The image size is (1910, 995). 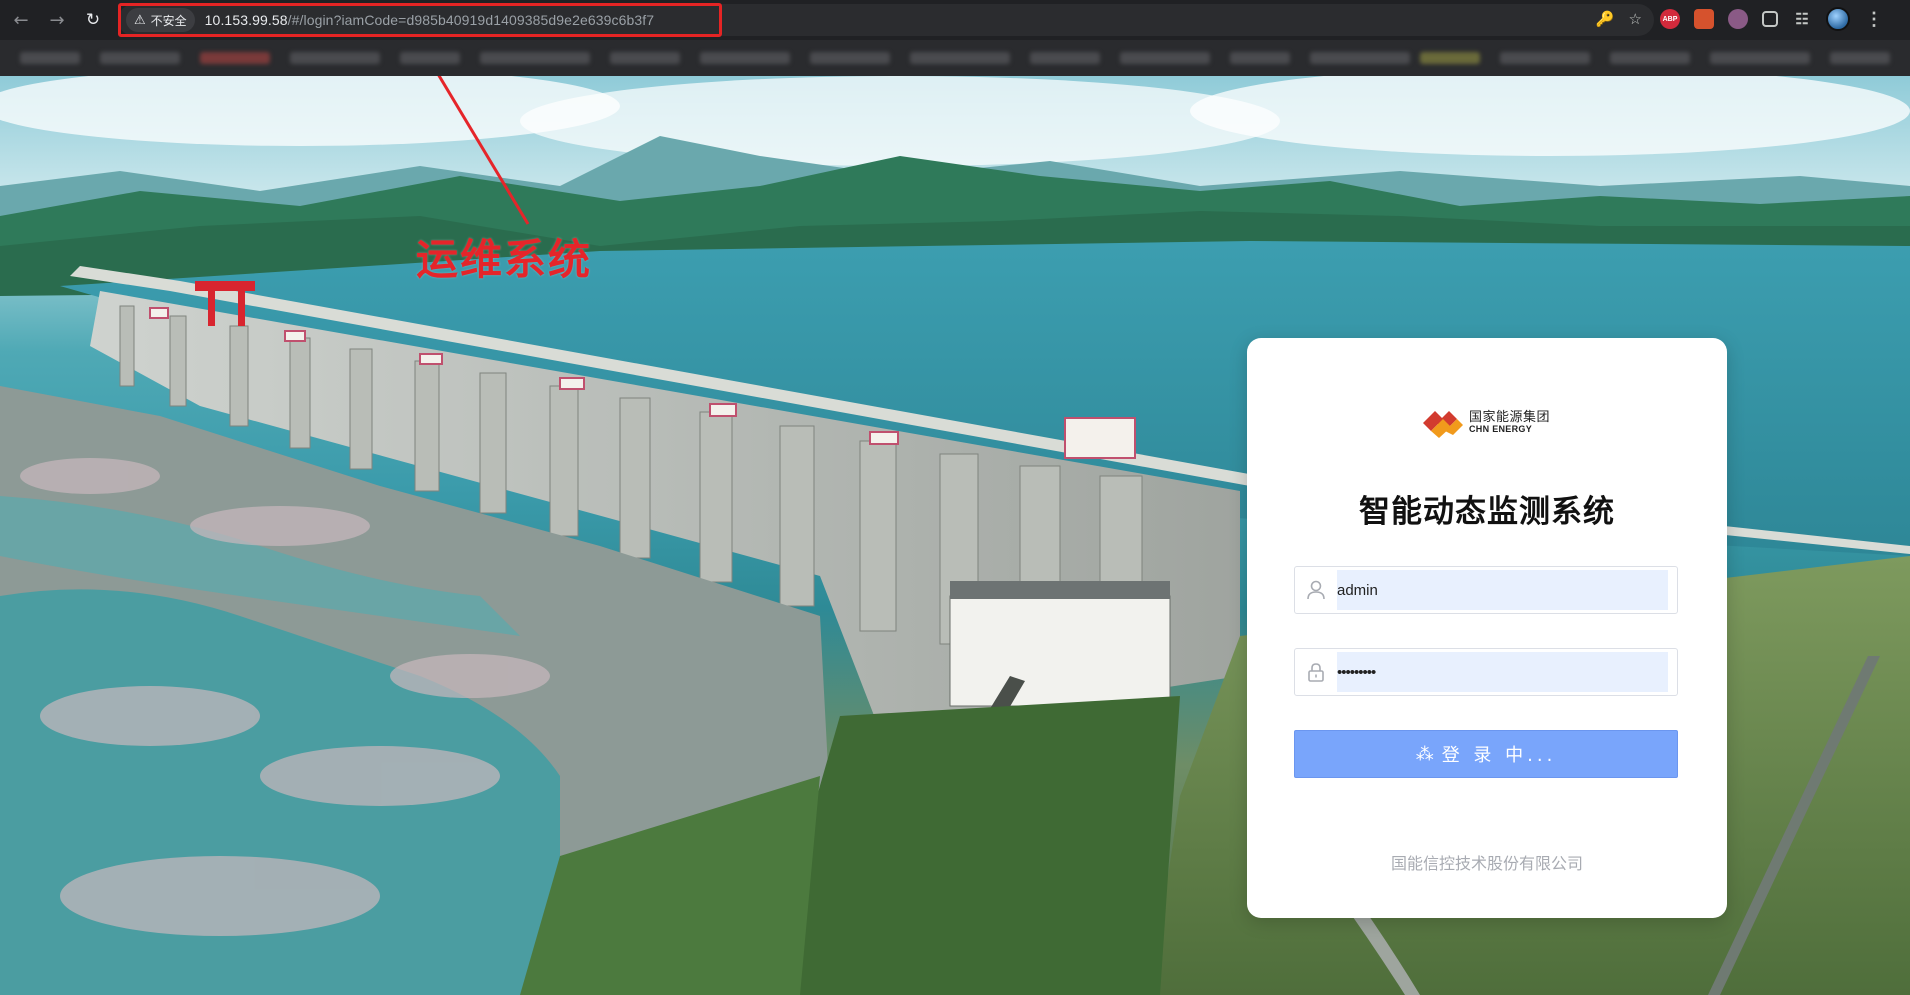 What do you see at coordinates (1316, 672) in the screenshot?
I see `lock-icon` at bounding box center [1316, 672].